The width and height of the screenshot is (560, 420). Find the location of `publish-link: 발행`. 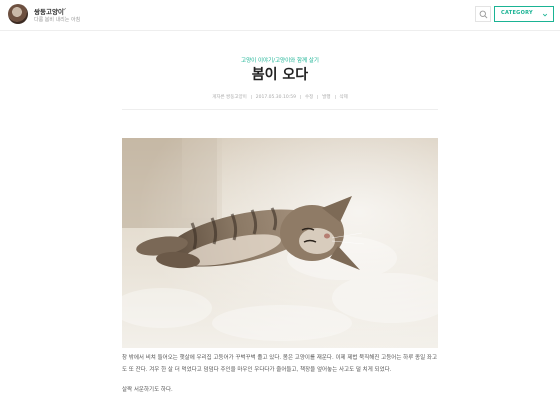

publish-link: 발행 is located at coordinates (326, 97).